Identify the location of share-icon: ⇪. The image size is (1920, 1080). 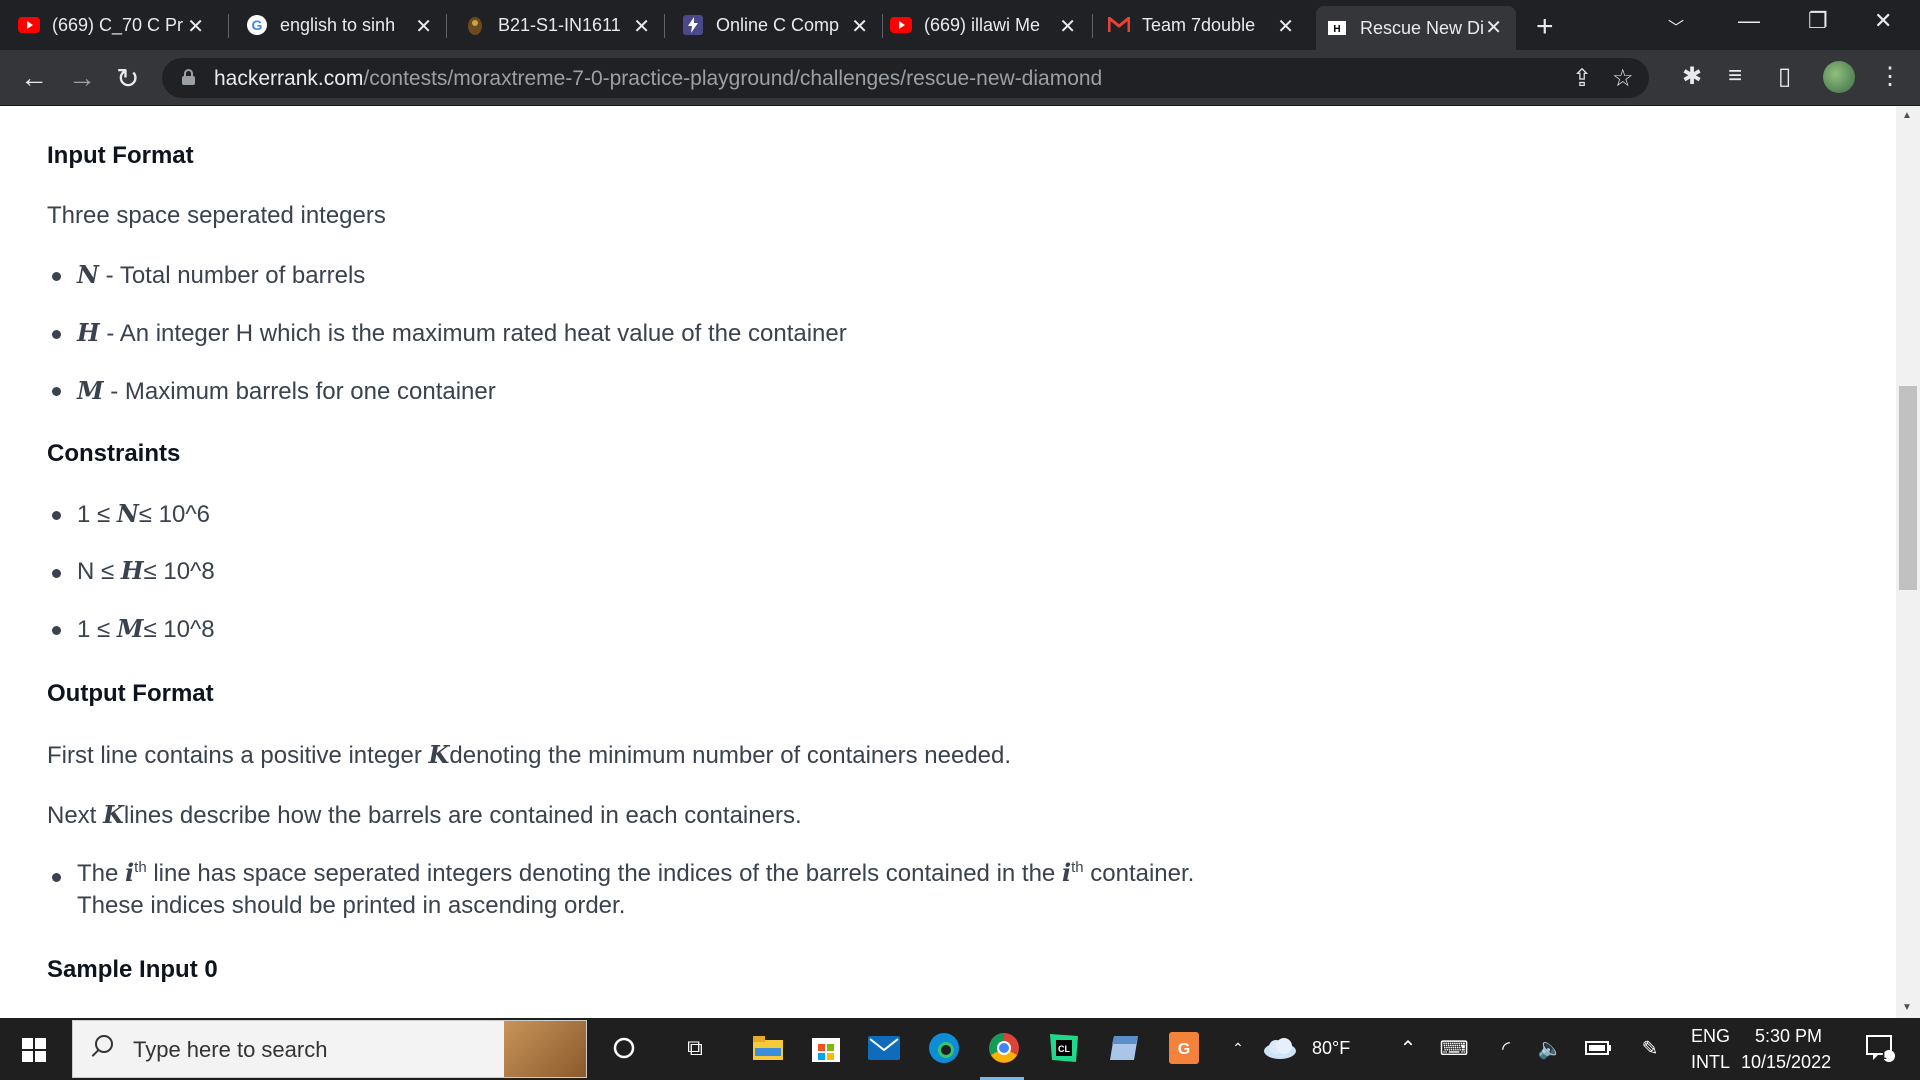
(1582, 78).